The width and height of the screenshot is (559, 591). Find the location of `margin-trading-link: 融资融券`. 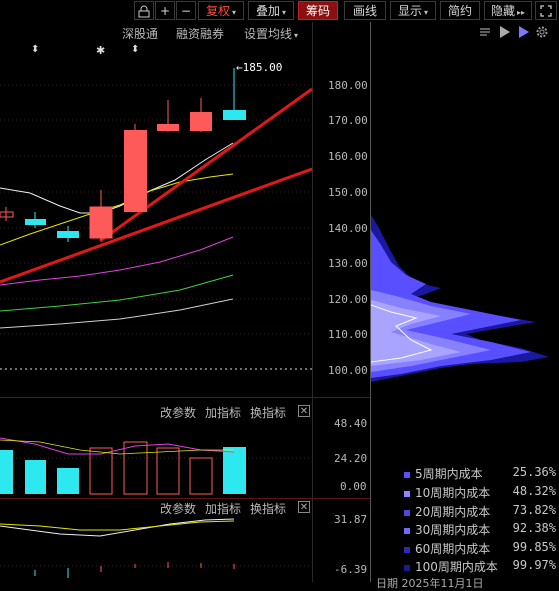

margin-trading-link: 融资融券 is located at coordinates (200, 34).